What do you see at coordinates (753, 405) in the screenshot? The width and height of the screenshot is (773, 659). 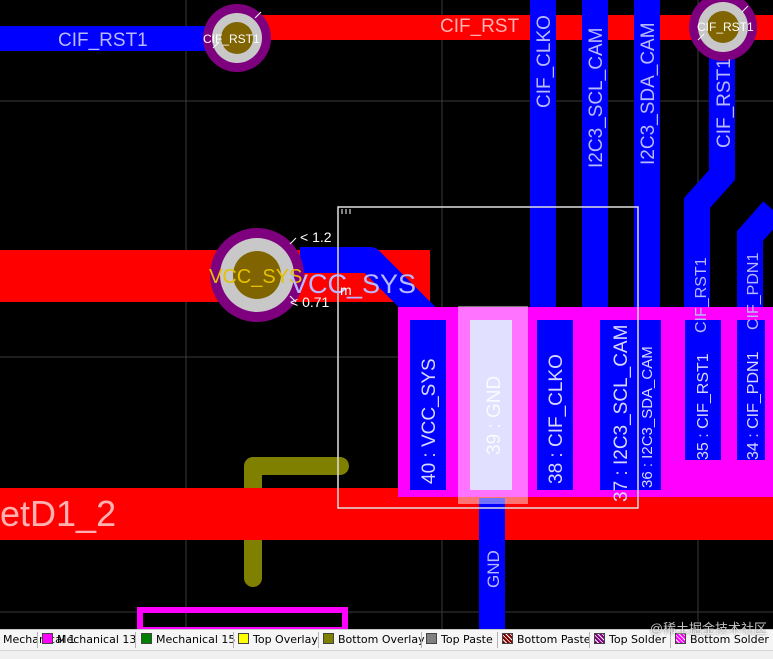 I see `pad-label-34: 34 : CIF_PDN1` at bounding box center [753, 405].